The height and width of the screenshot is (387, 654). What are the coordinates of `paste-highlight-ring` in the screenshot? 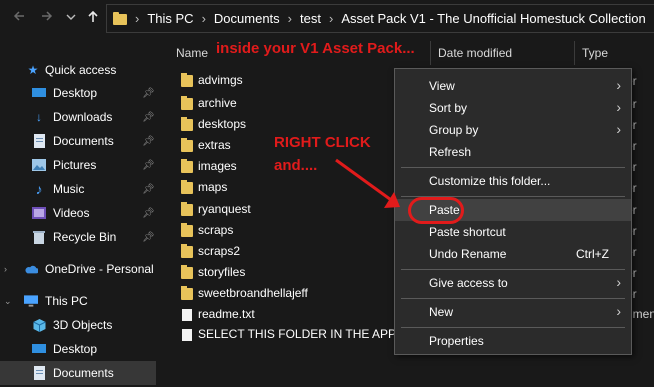 It's located at (436, 210).